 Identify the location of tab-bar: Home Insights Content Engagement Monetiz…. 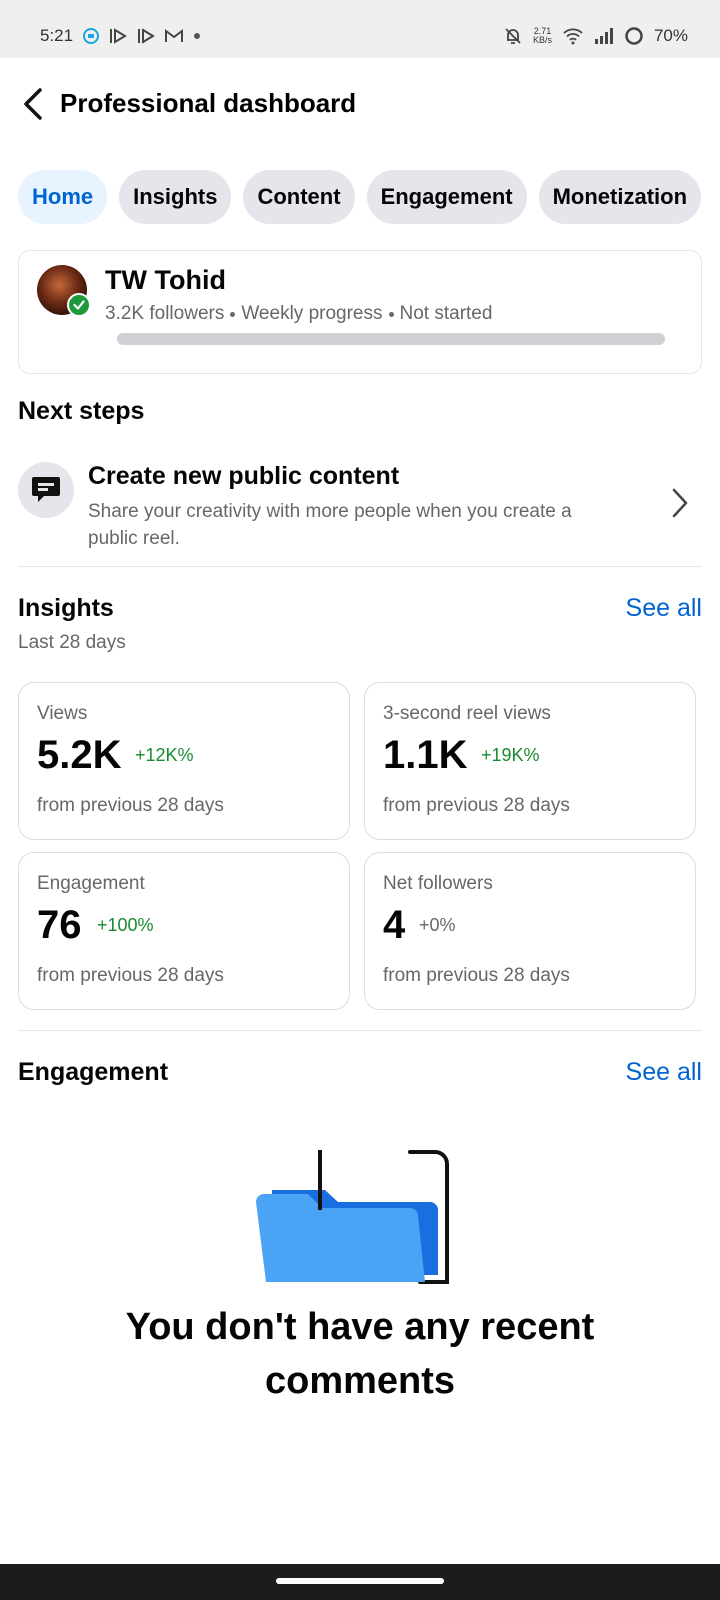
(360, 197).